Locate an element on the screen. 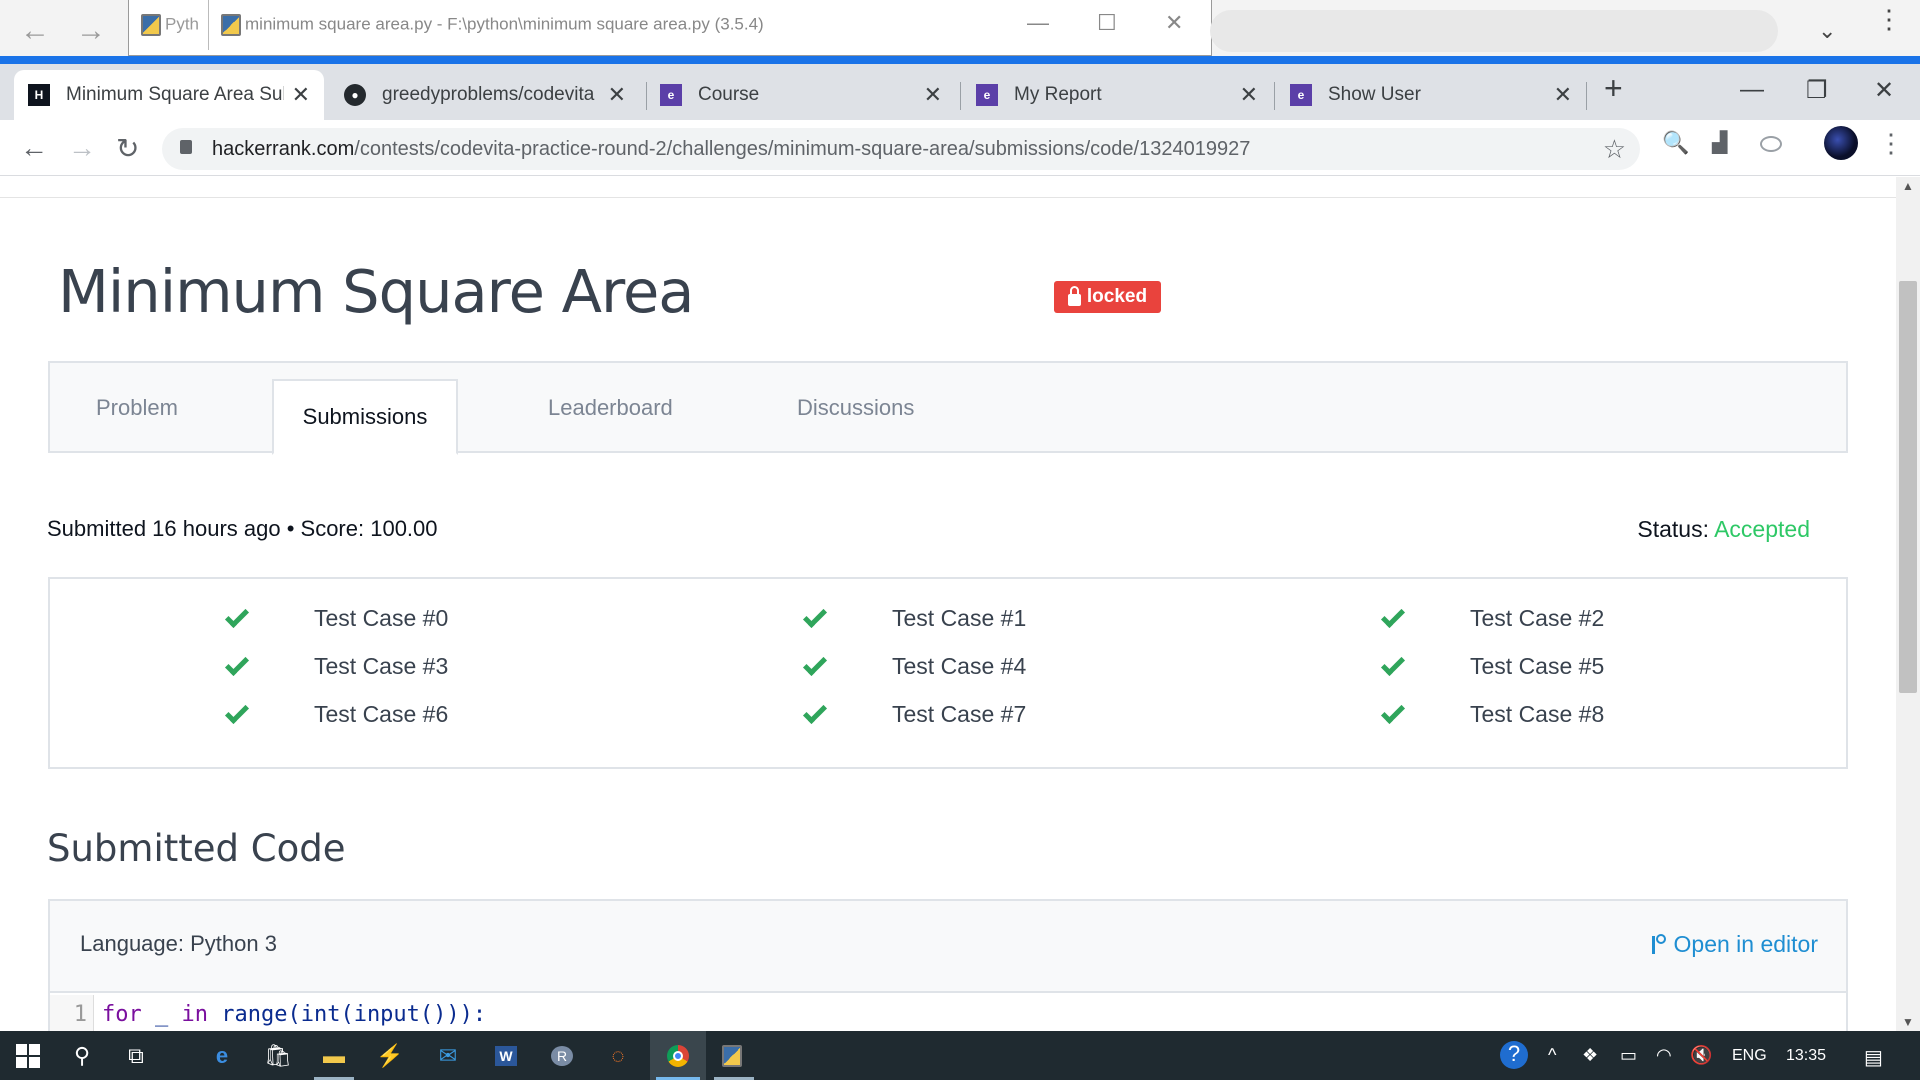 The height and width of the screenshot is (1080, 1920). search-icon: ⚲ is located at coordinates (82, 1055).